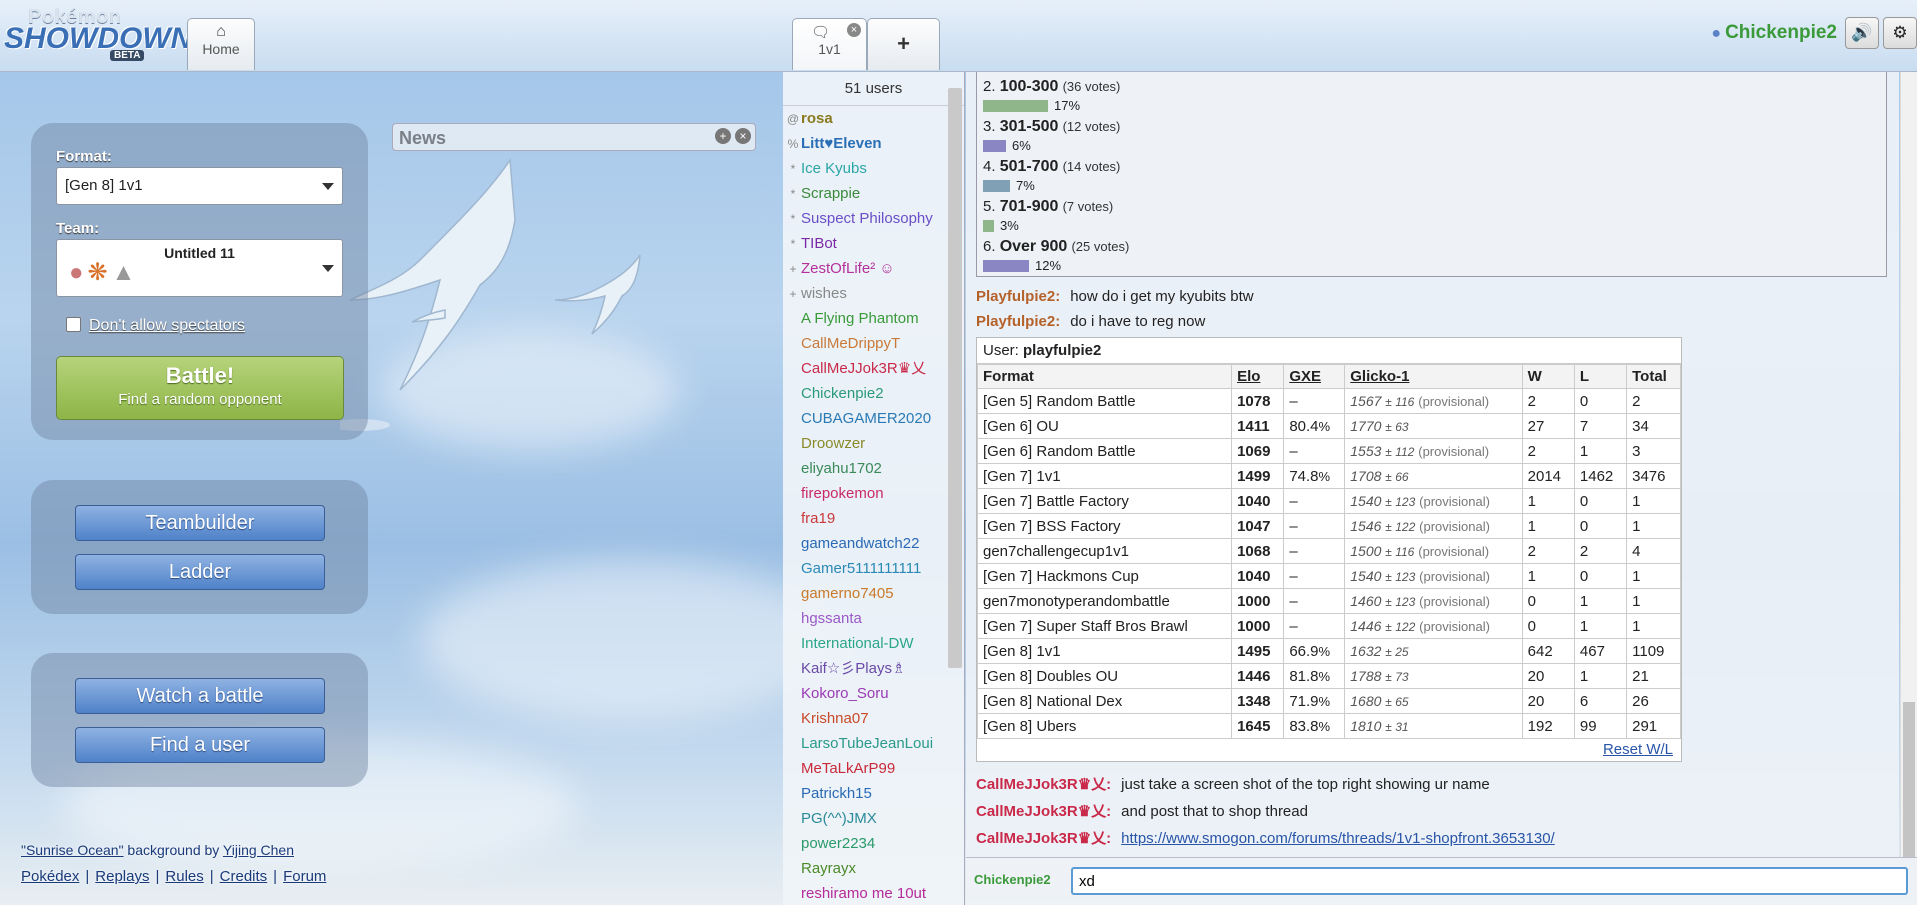  Describe the element at coordinates (1774, 33) in the screenshot. I see `username-button: ● Chickenpie2` at that location.